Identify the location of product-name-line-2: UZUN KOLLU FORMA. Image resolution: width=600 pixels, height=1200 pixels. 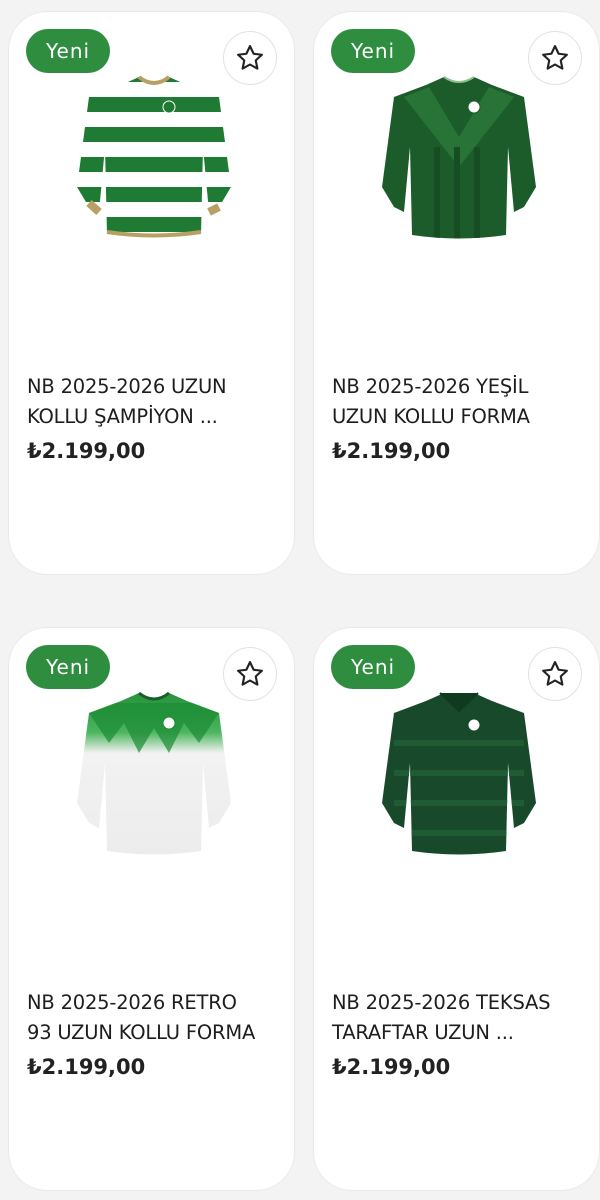
(431, 416).